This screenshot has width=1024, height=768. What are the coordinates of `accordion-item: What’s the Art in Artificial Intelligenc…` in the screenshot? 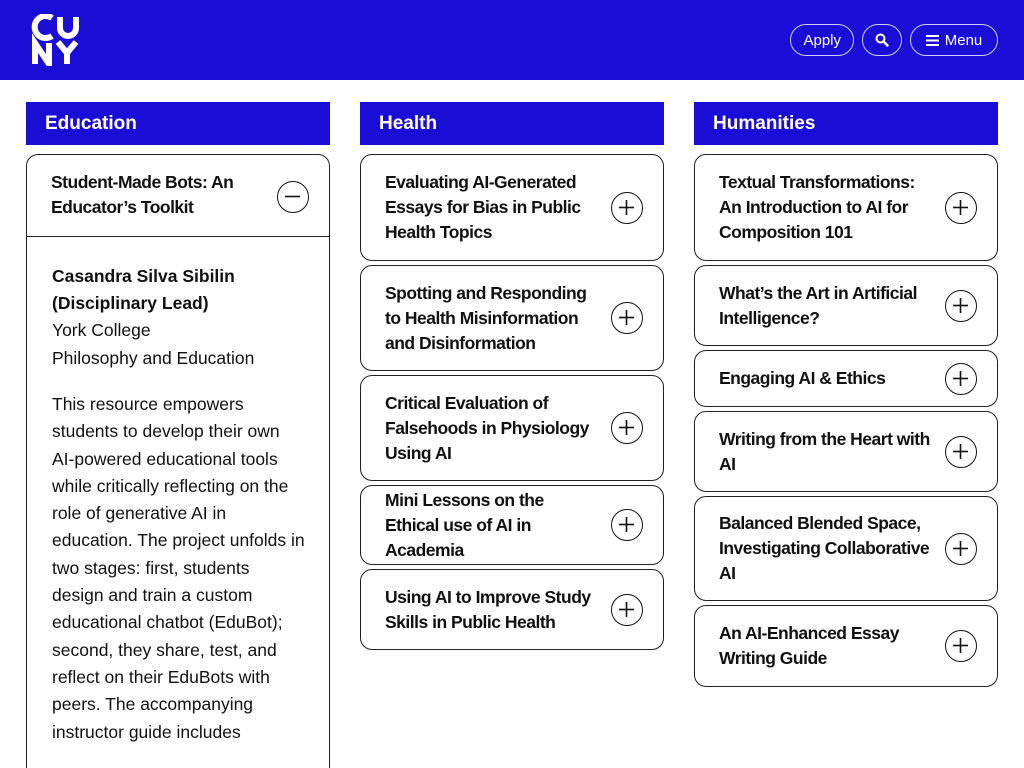 It's located at (846, 305).